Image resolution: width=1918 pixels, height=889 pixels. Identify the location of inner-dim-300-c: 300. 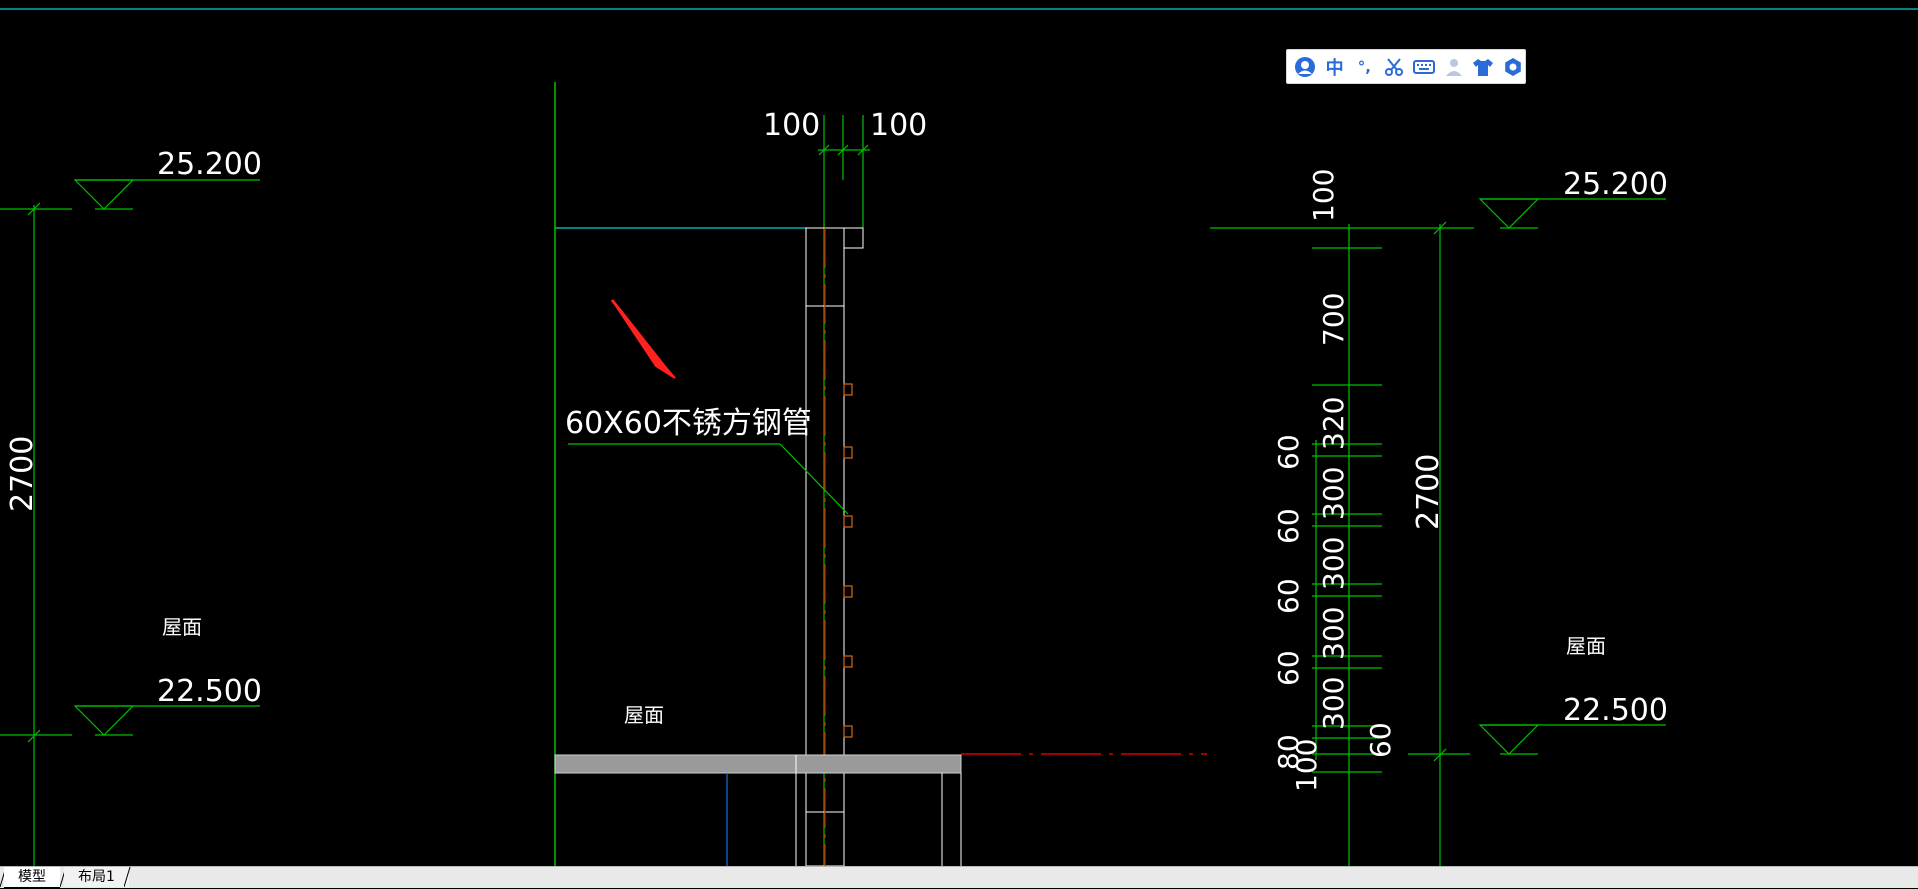
(1333, 633).